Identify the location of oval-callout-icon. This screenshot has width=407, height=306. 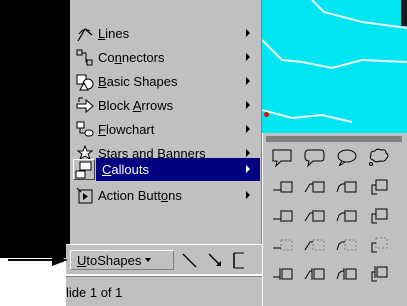
(347, 158).